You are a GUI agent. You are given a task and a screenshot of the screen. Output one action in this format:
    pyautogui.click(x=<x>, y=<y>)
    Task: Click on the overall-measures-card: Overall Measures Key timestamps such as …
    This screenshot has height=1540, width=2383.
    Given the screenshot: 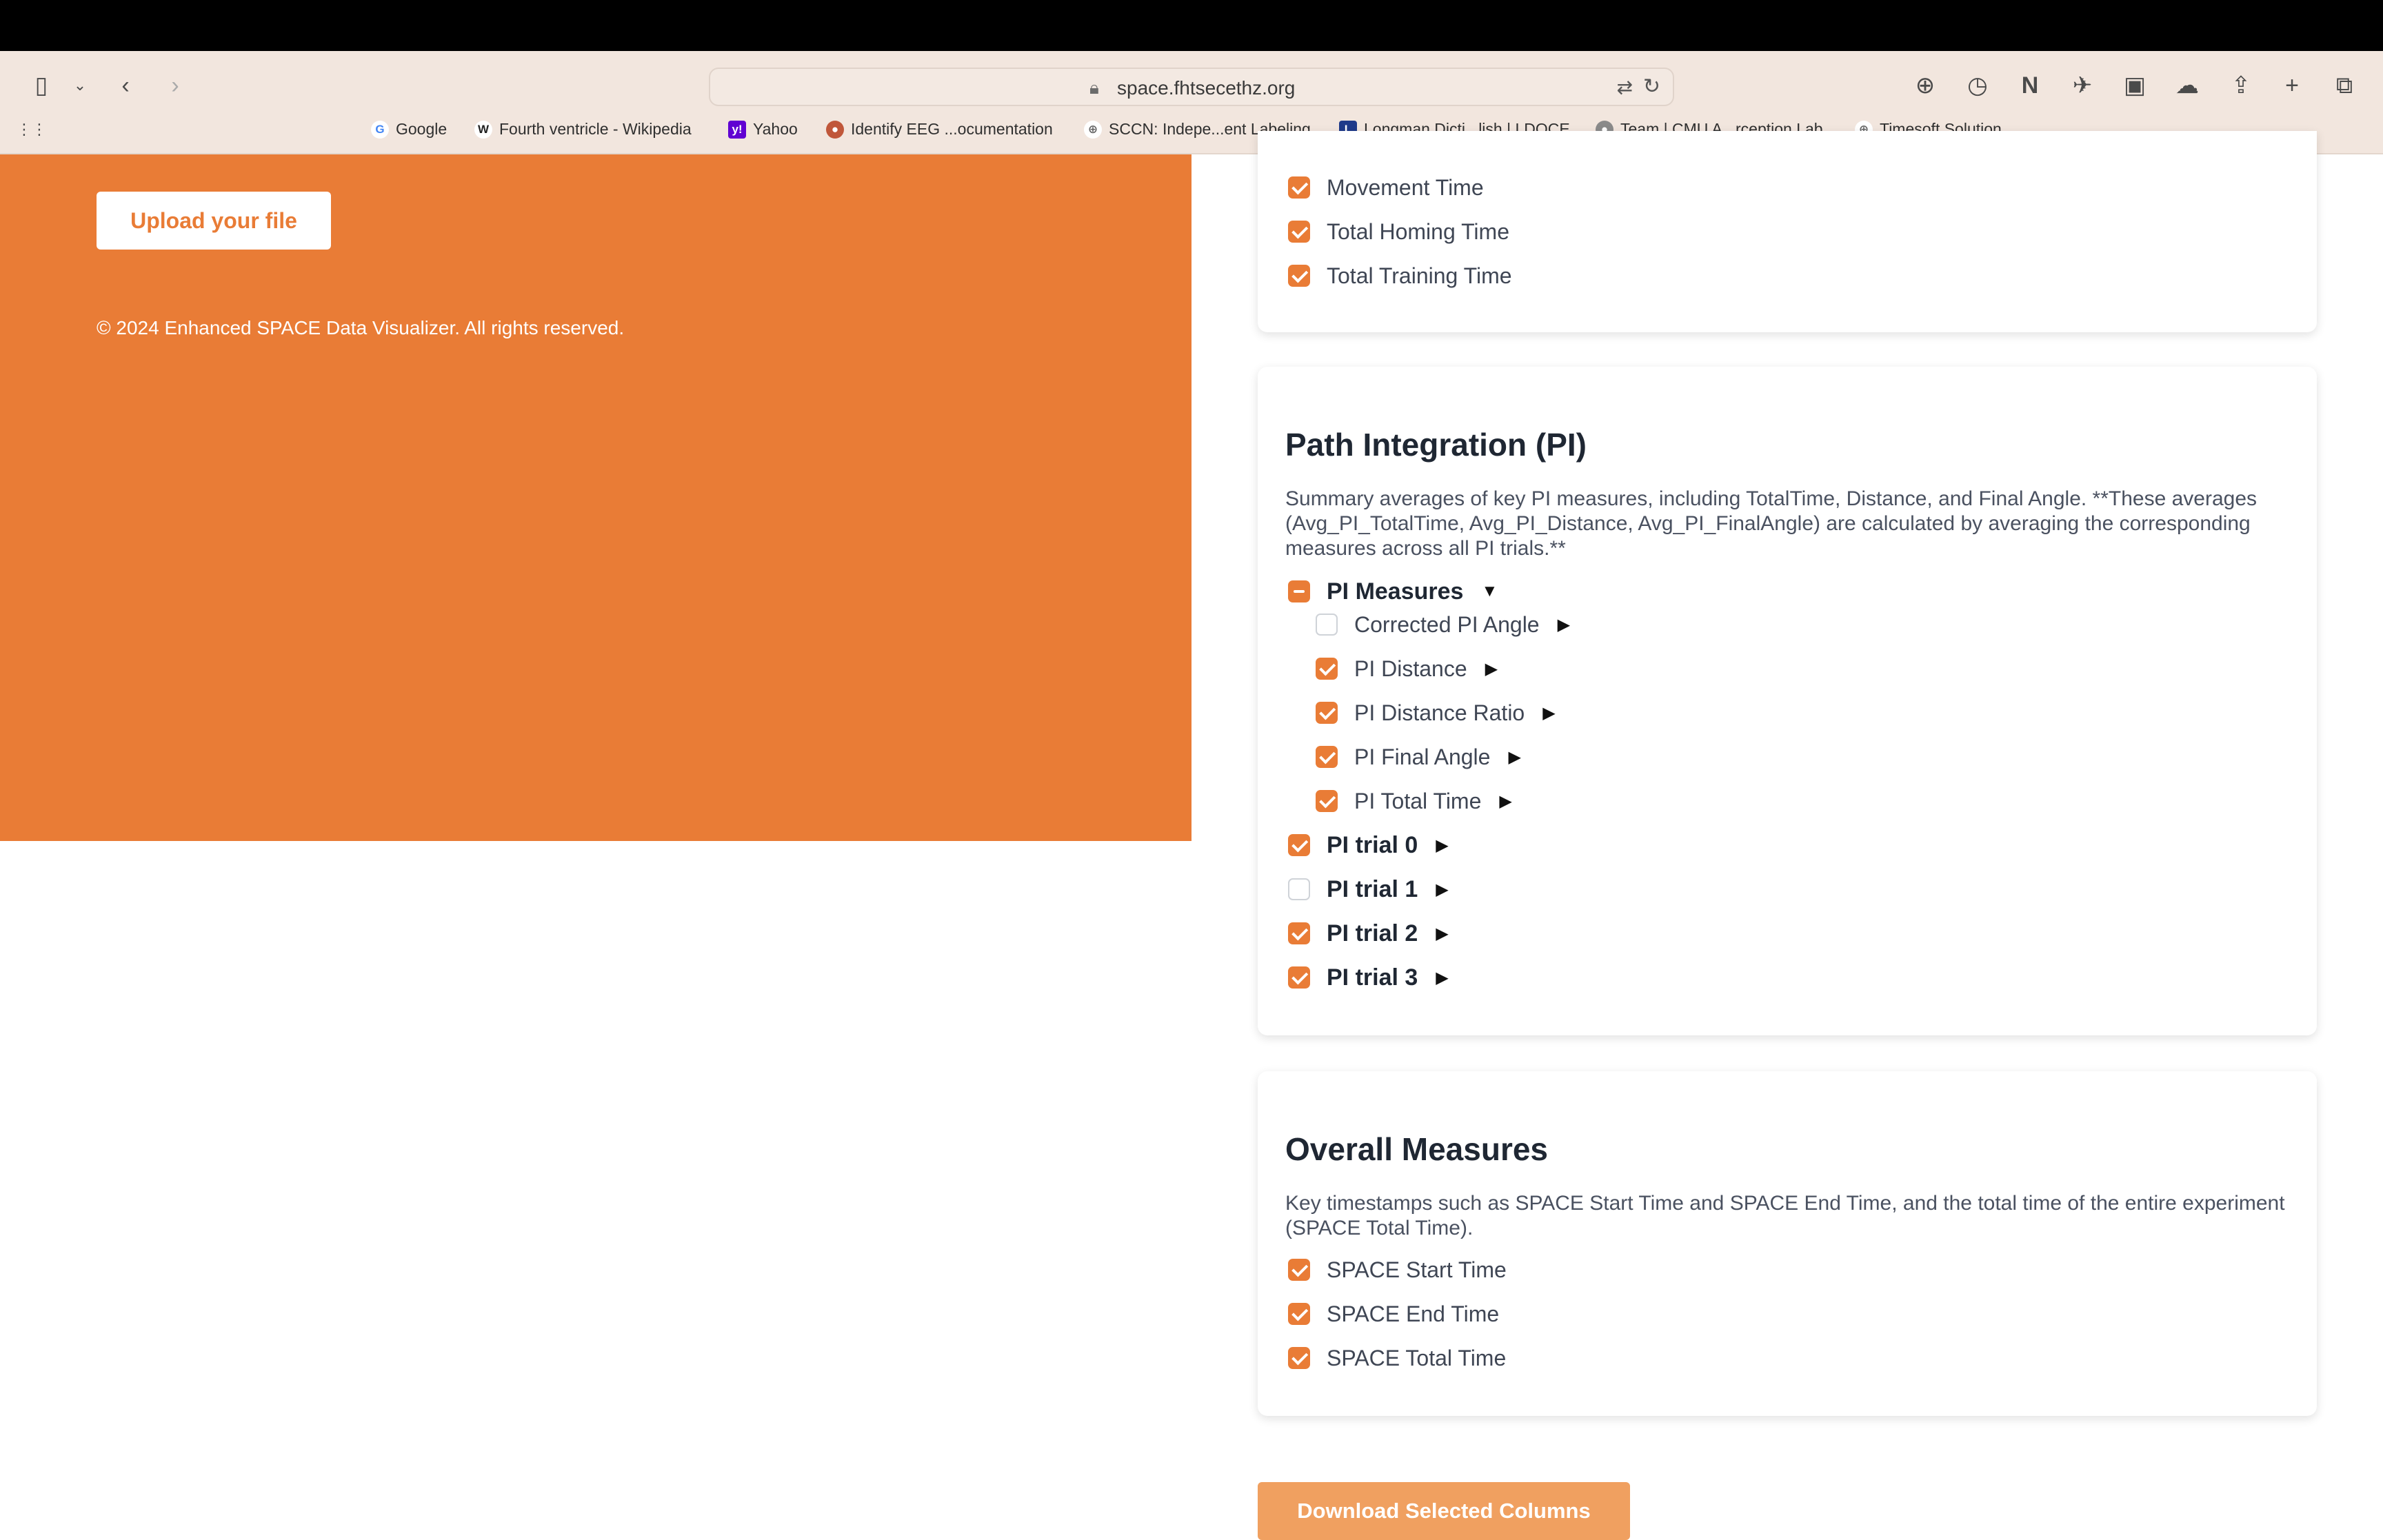 What is the action you would take?
    pyautogui.click(x=1787, y=1244)
    